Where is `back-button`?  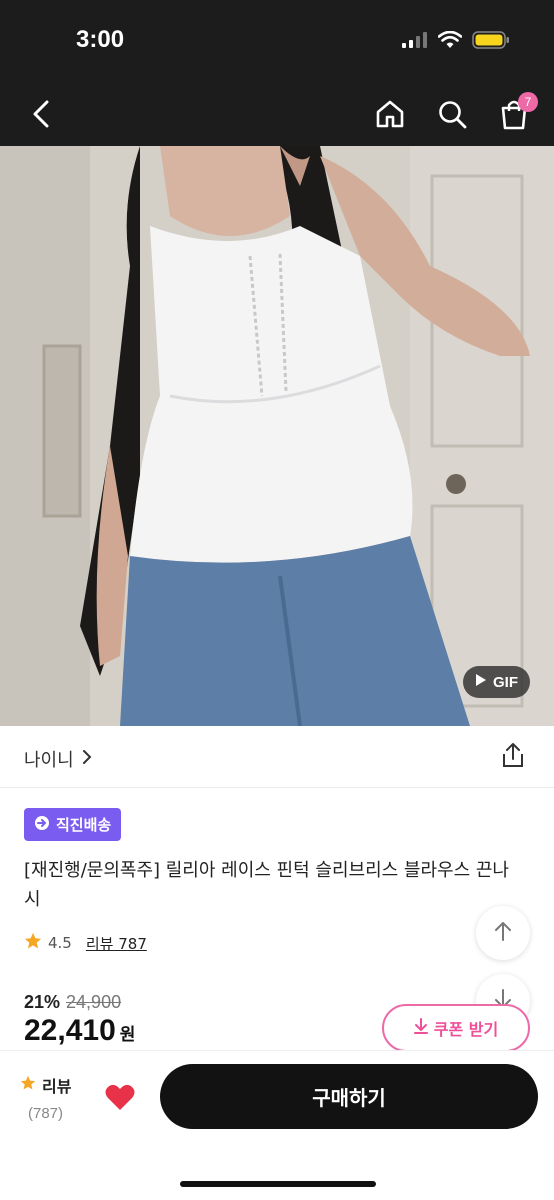 back-button is located at coordinates (41, 116).